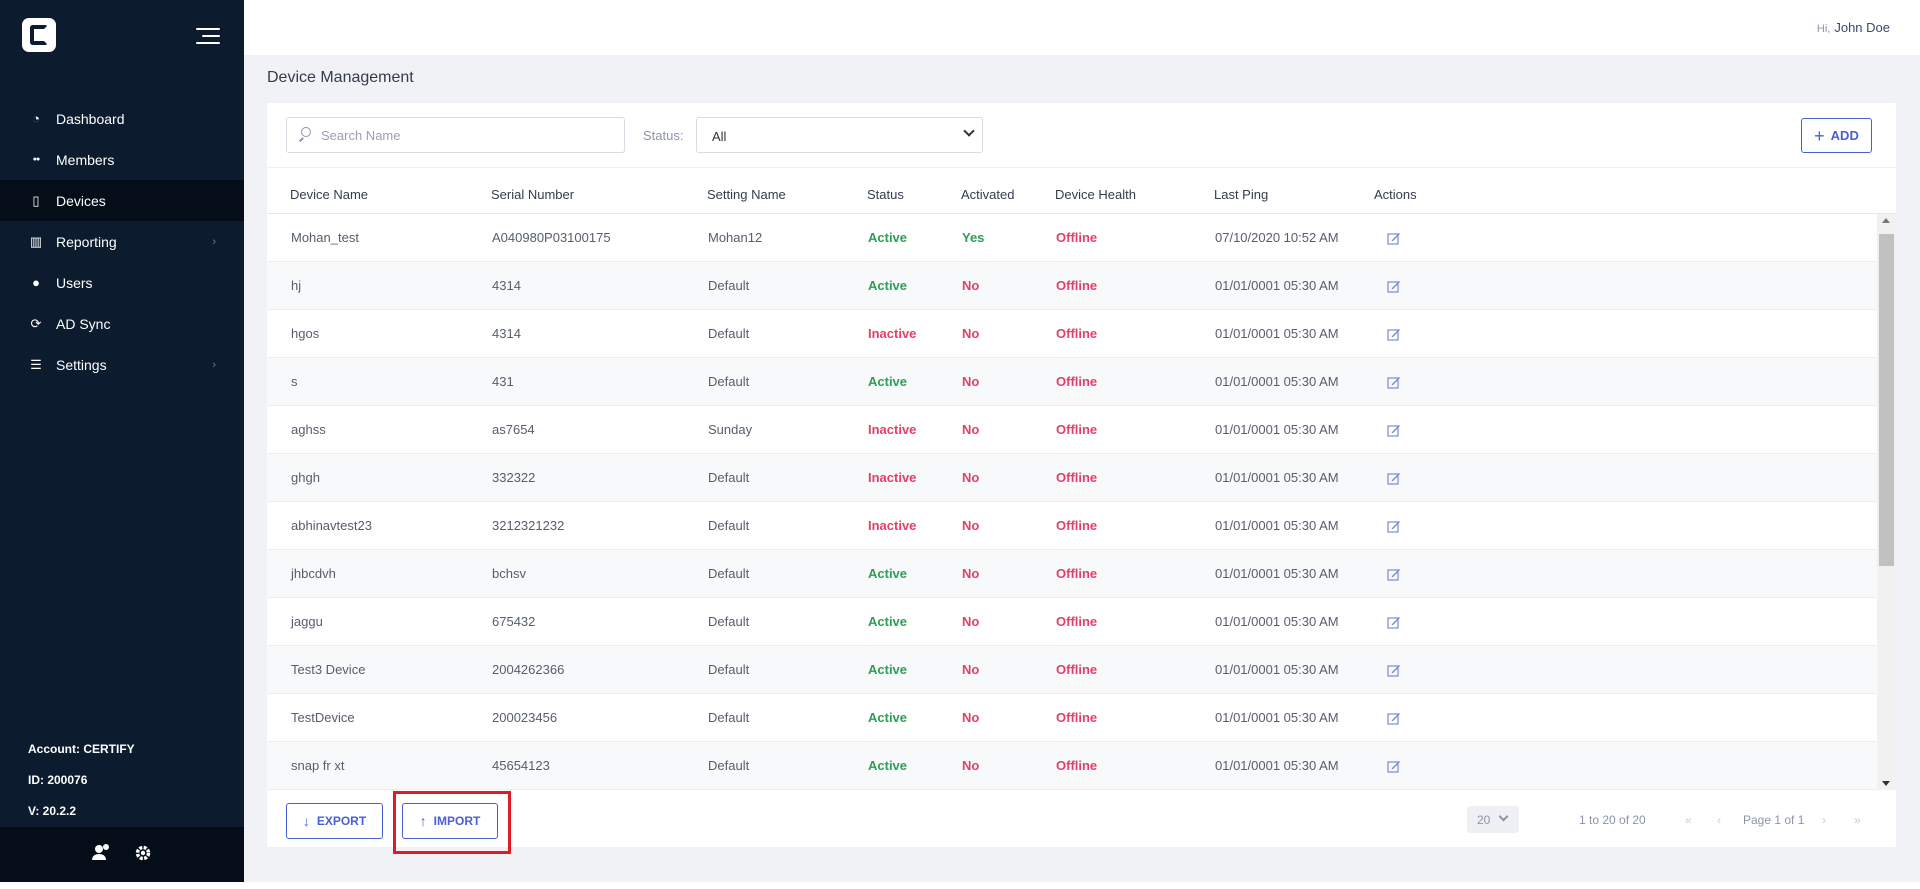 This screenshot has width=1920, height=889. I want to click on device-name-cell: jaggu, so click(307, 621).